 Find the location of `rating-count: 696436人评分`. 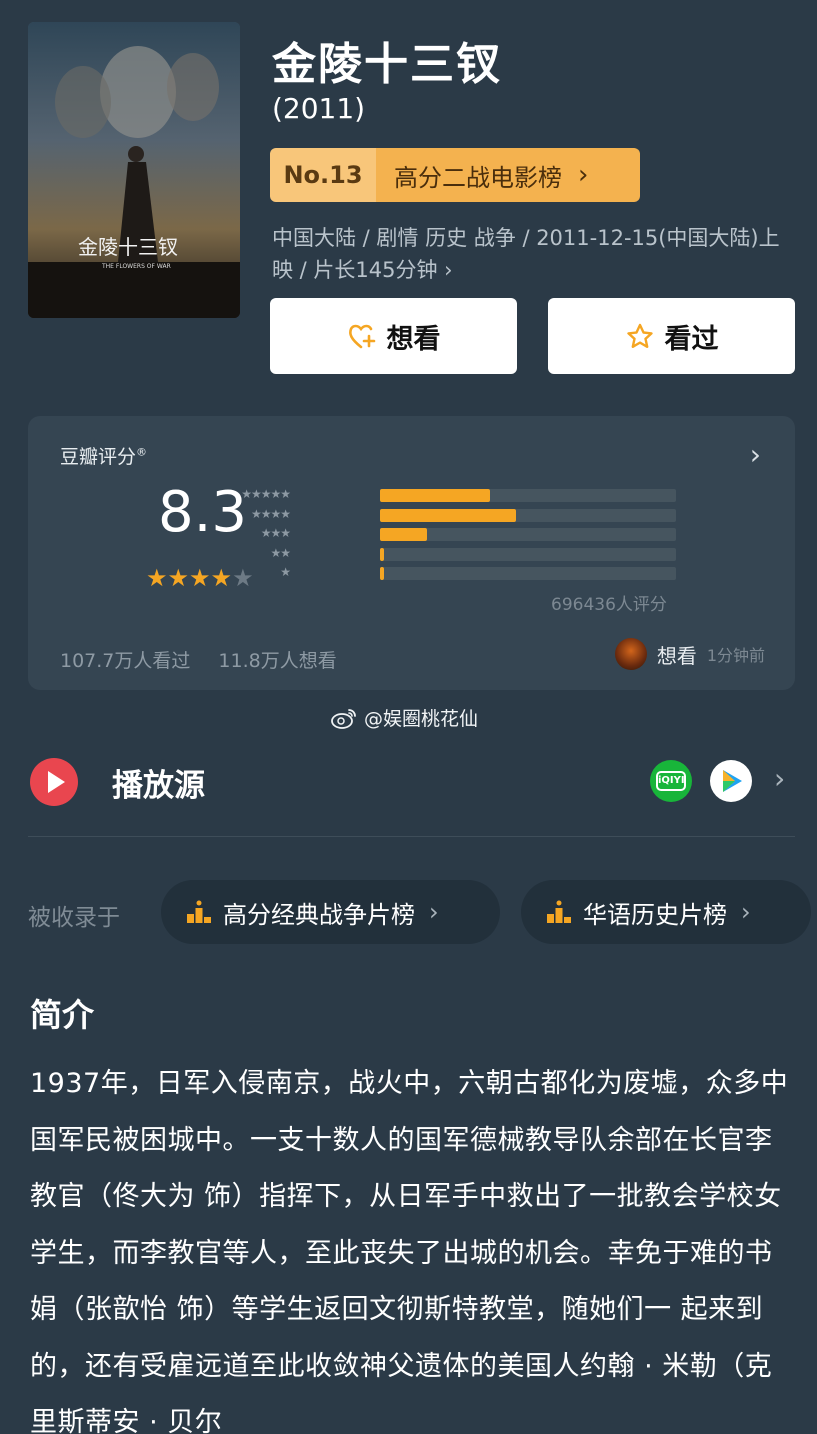

rating-count: 696436人评分 is located at coordinates (609, 605).